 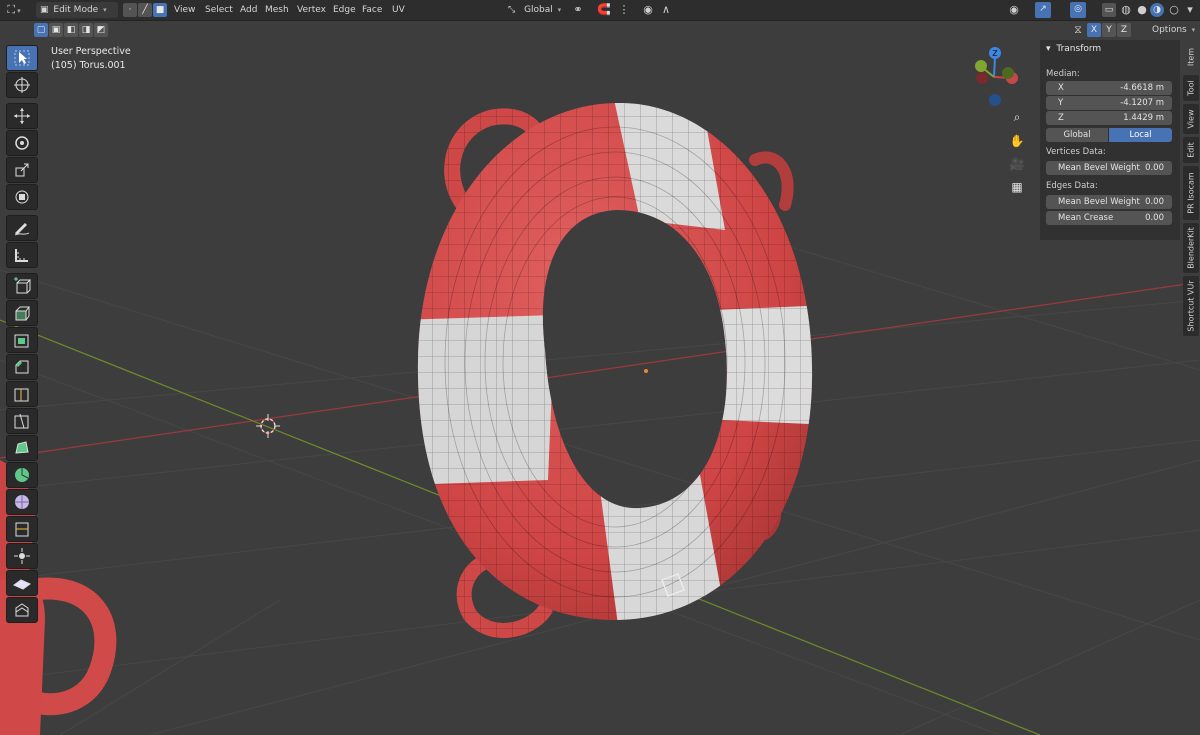 I want to click on tool-annotate, so click(x=22, y=228).